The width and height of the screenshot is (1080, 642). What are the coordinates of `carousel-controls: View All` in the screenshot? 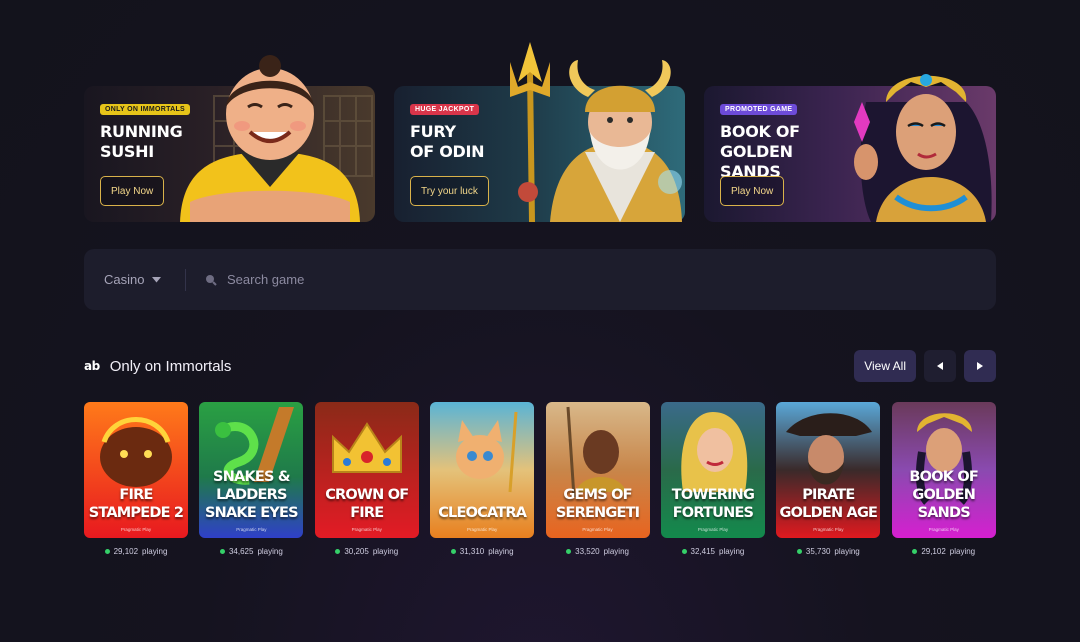 It's located at (925, 366).